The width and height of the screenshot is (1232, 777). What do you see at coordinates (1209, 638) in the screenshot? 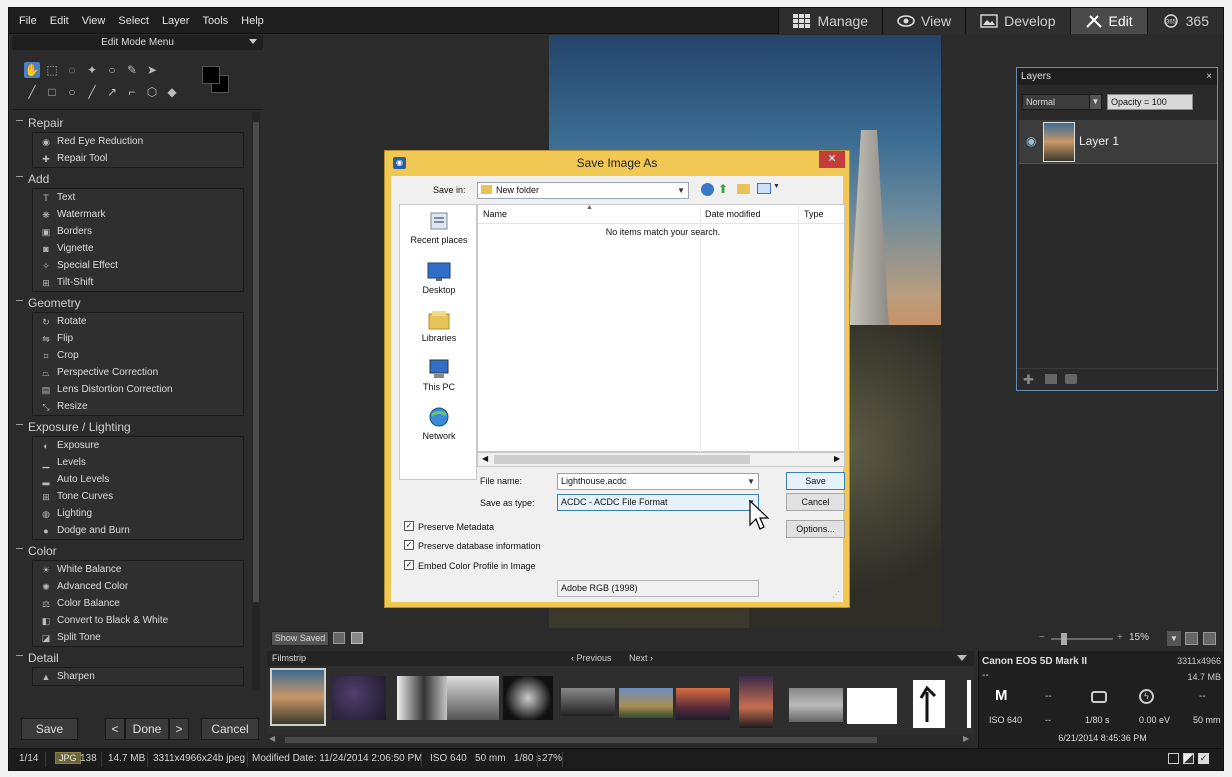
I see `fit-screen-icon` at bounding box center [1209, 638].